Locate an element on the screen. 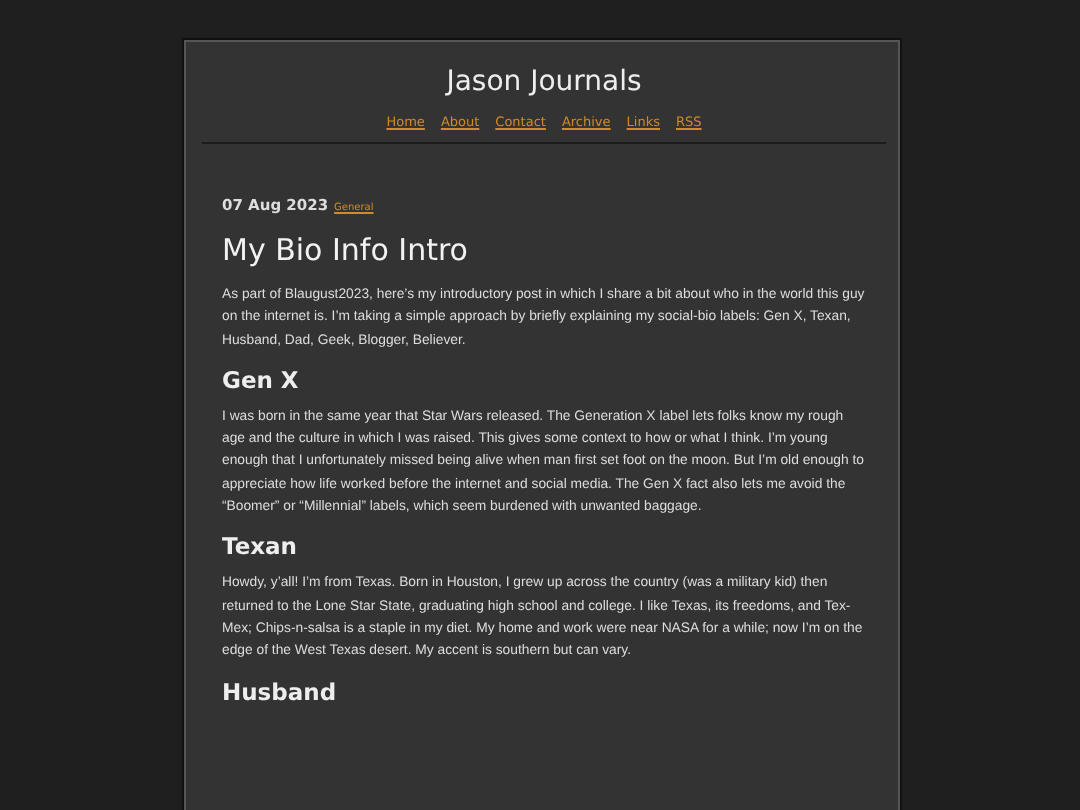 Image resolution: width=1080 pixels, height=810 pixels. site-title: Jason Journals is located at coordinates (543, 82).